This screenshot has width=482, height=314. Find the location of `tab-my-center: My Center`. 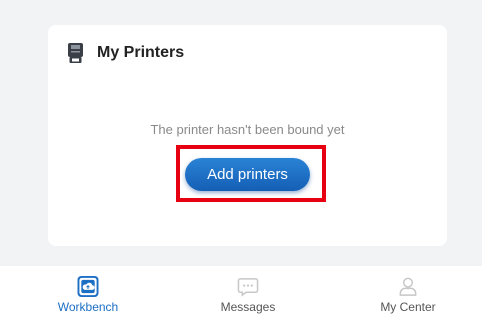

tab-my-center: My Center is located at coordinates (408, 290).